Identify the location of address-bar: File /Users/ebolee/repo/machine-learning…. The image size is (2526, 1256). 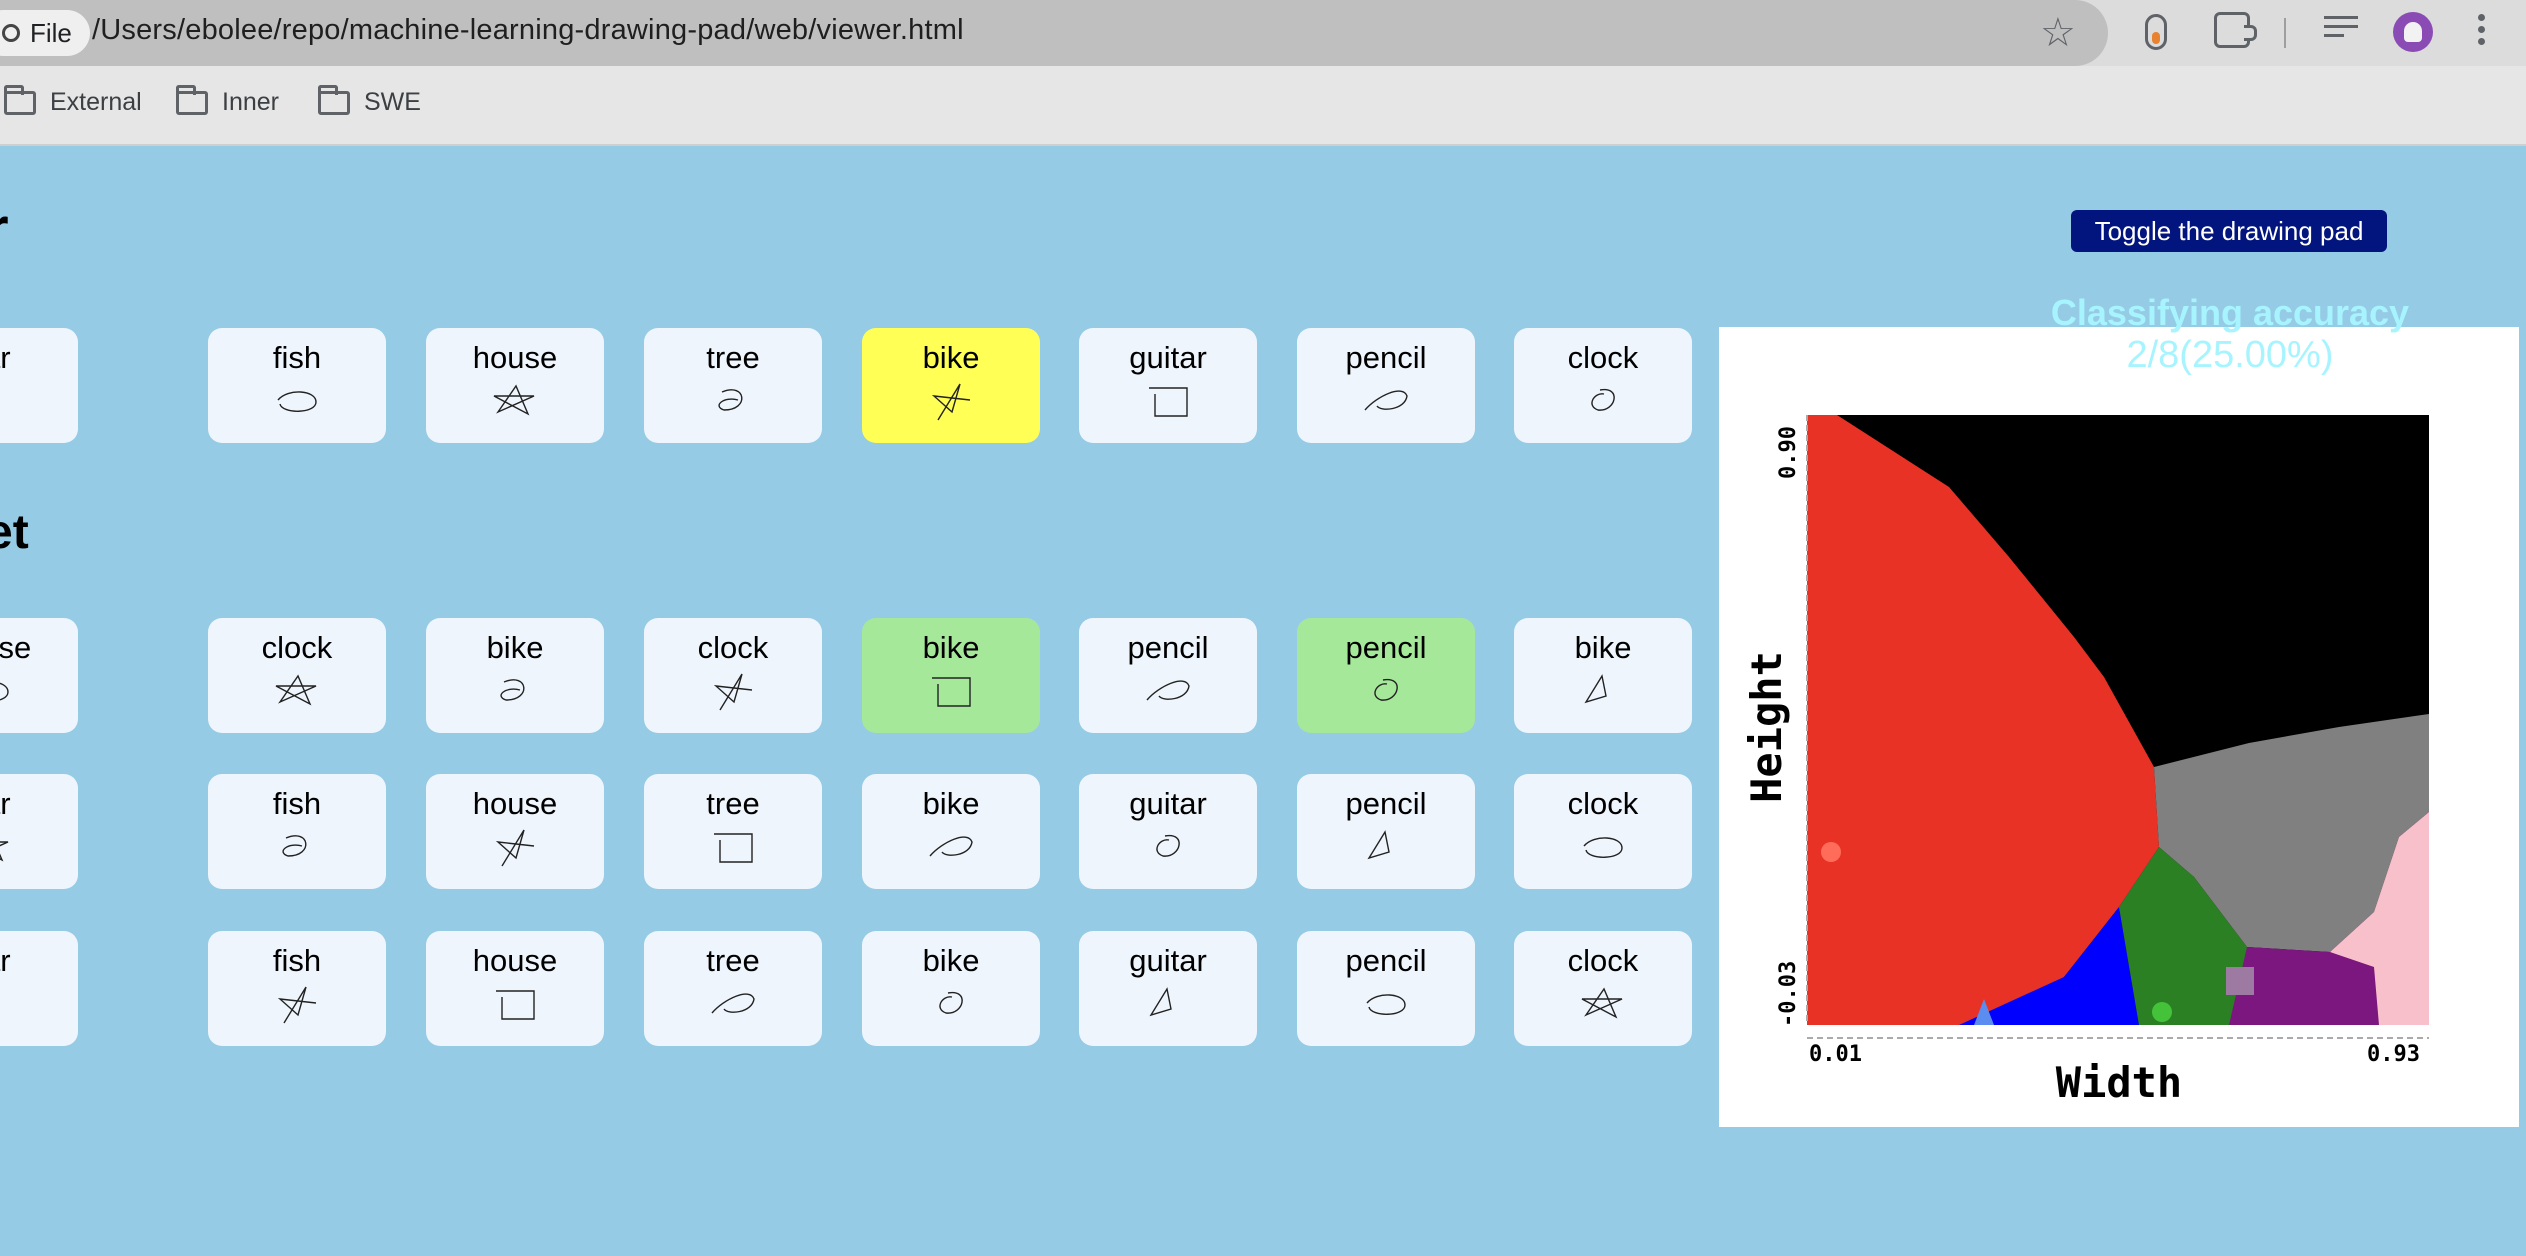
(1054, 33).